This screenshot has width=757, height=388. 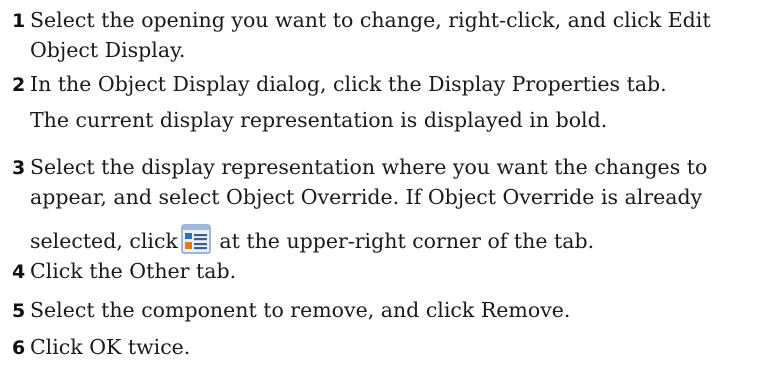 I want to click on step-6: 6 Click OK twice., so click(x=101, y=347).